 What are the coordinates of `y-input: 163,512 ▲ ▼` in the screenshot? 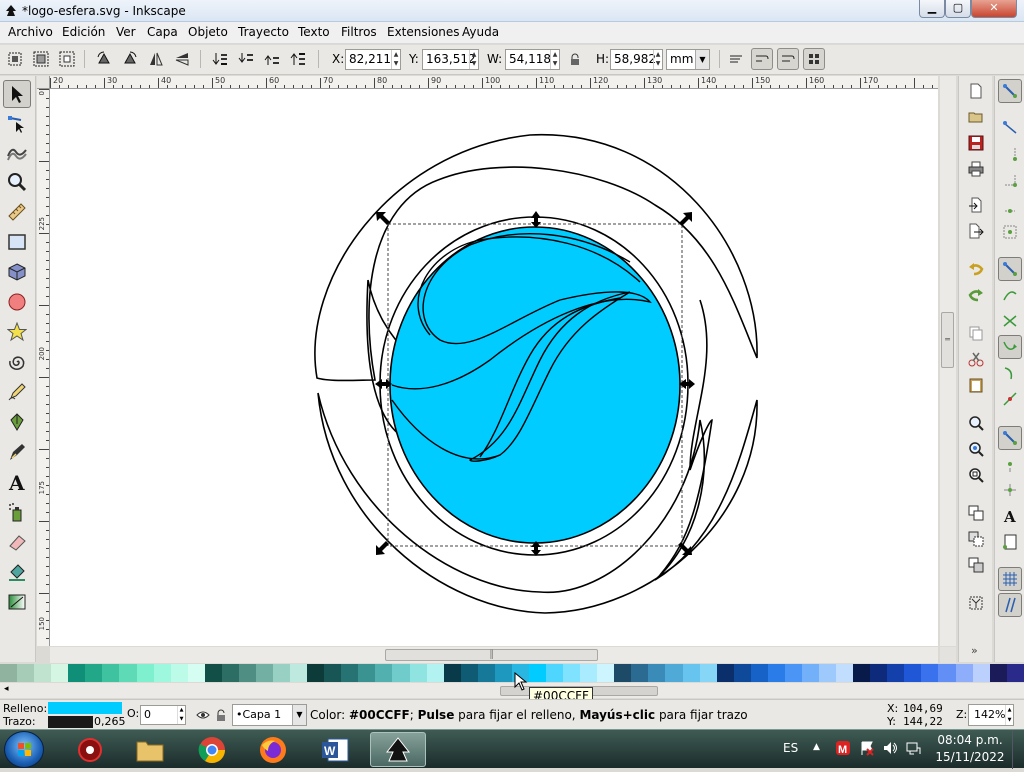 It's located at (450, 59).